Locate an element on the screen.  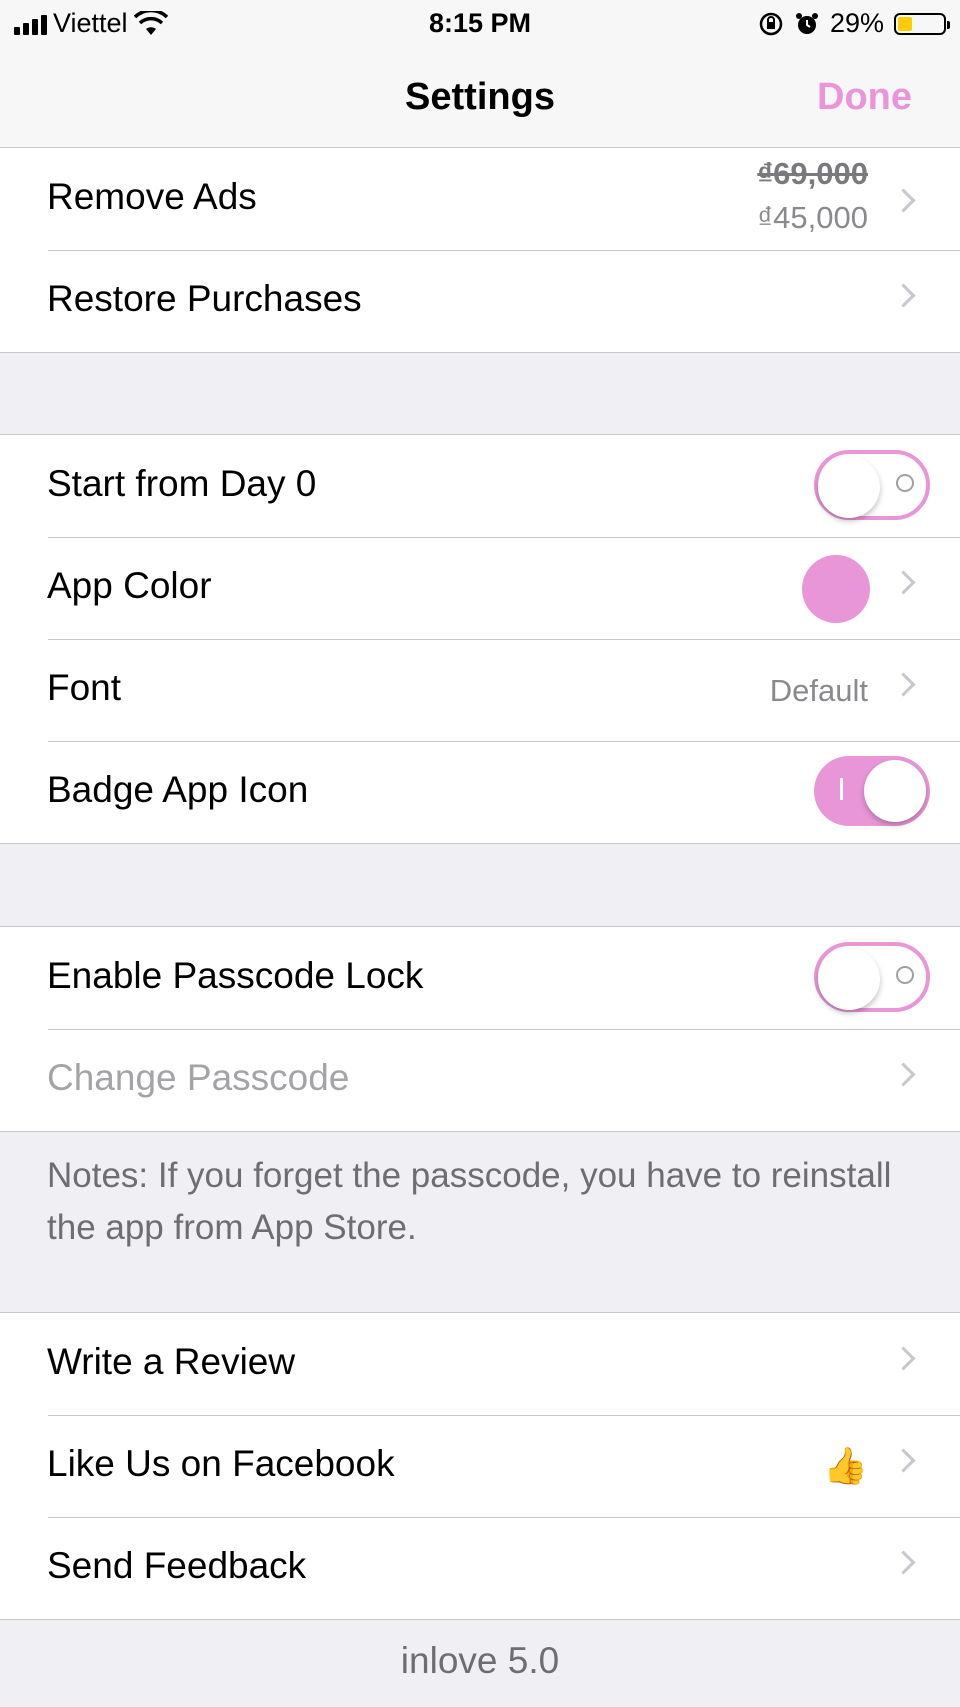
facebook-row: Like Us on Facebook 👍 is located at coordinates (480, 1466).